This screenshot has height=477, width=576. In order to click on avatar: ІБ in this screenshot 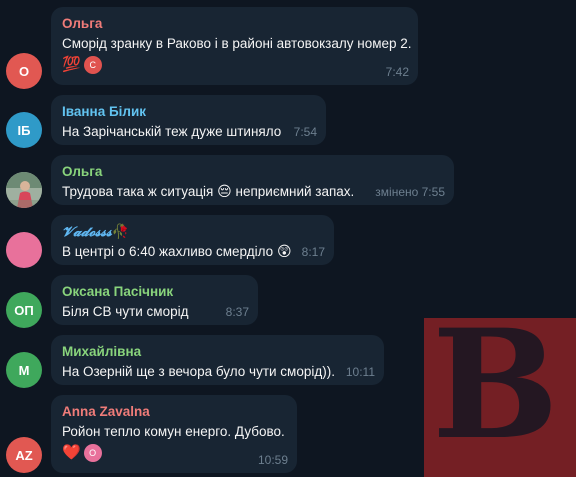, I will do `click(24, 130)`.